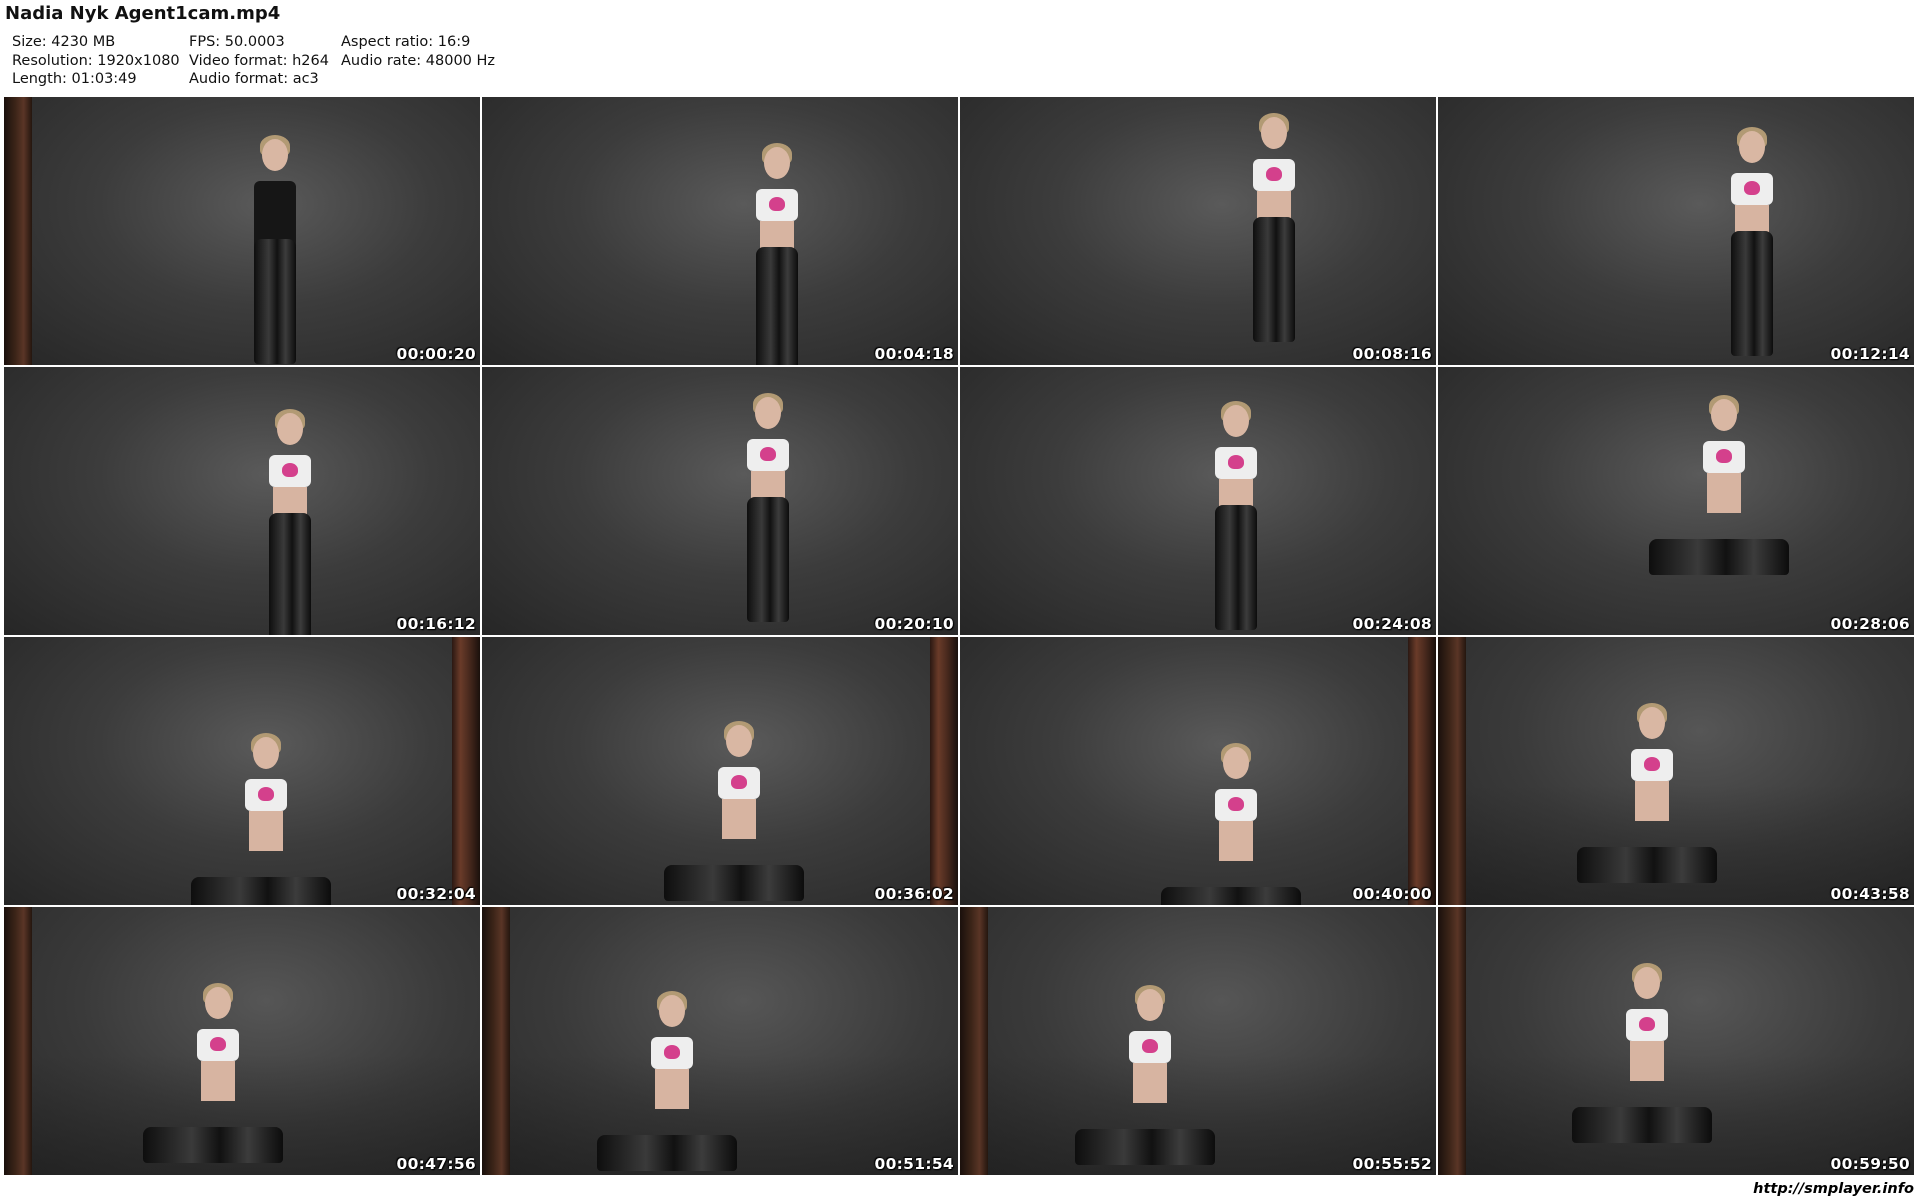 This screenshot has width=1918, height=1198. I want to click on thumbnail-timestamp: 00:24:08, so click(1392, 624).